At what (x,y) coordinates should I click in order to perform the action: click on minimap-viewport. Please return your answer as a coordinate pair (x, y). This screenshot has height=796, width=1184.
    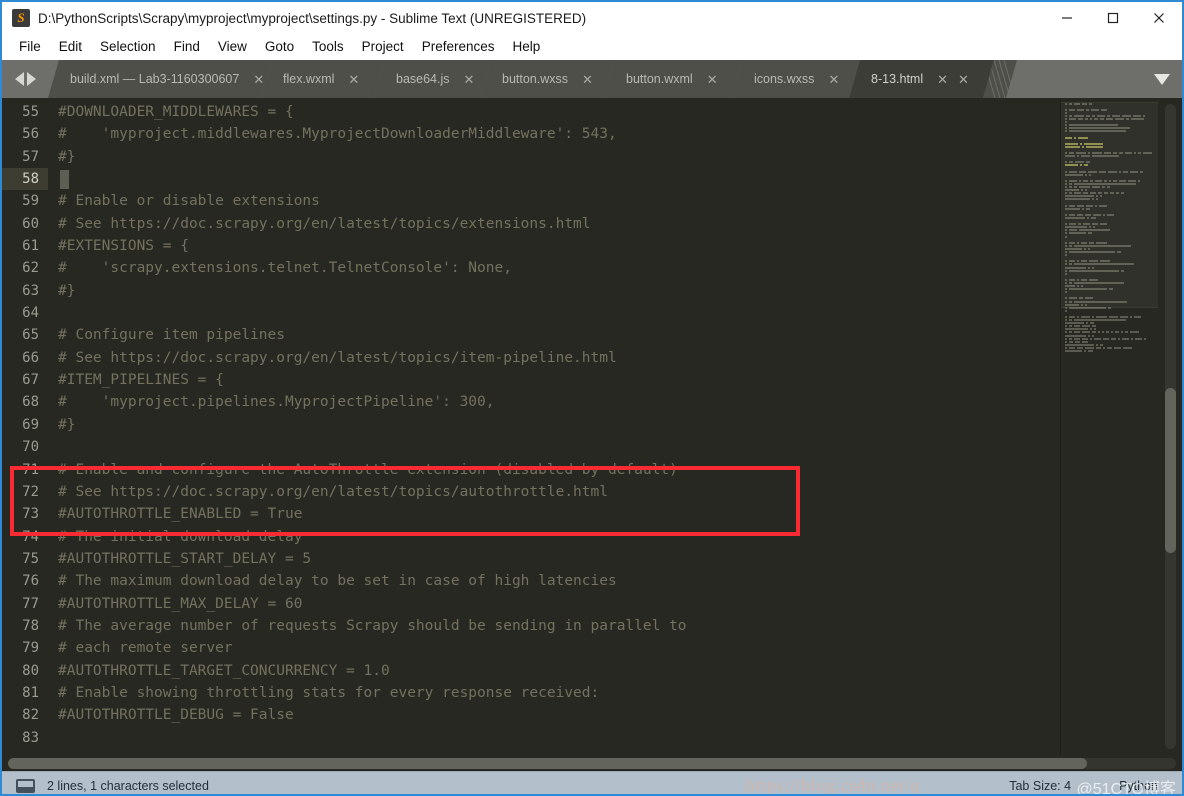
    Looking at the image, I should click on (1109, 205).